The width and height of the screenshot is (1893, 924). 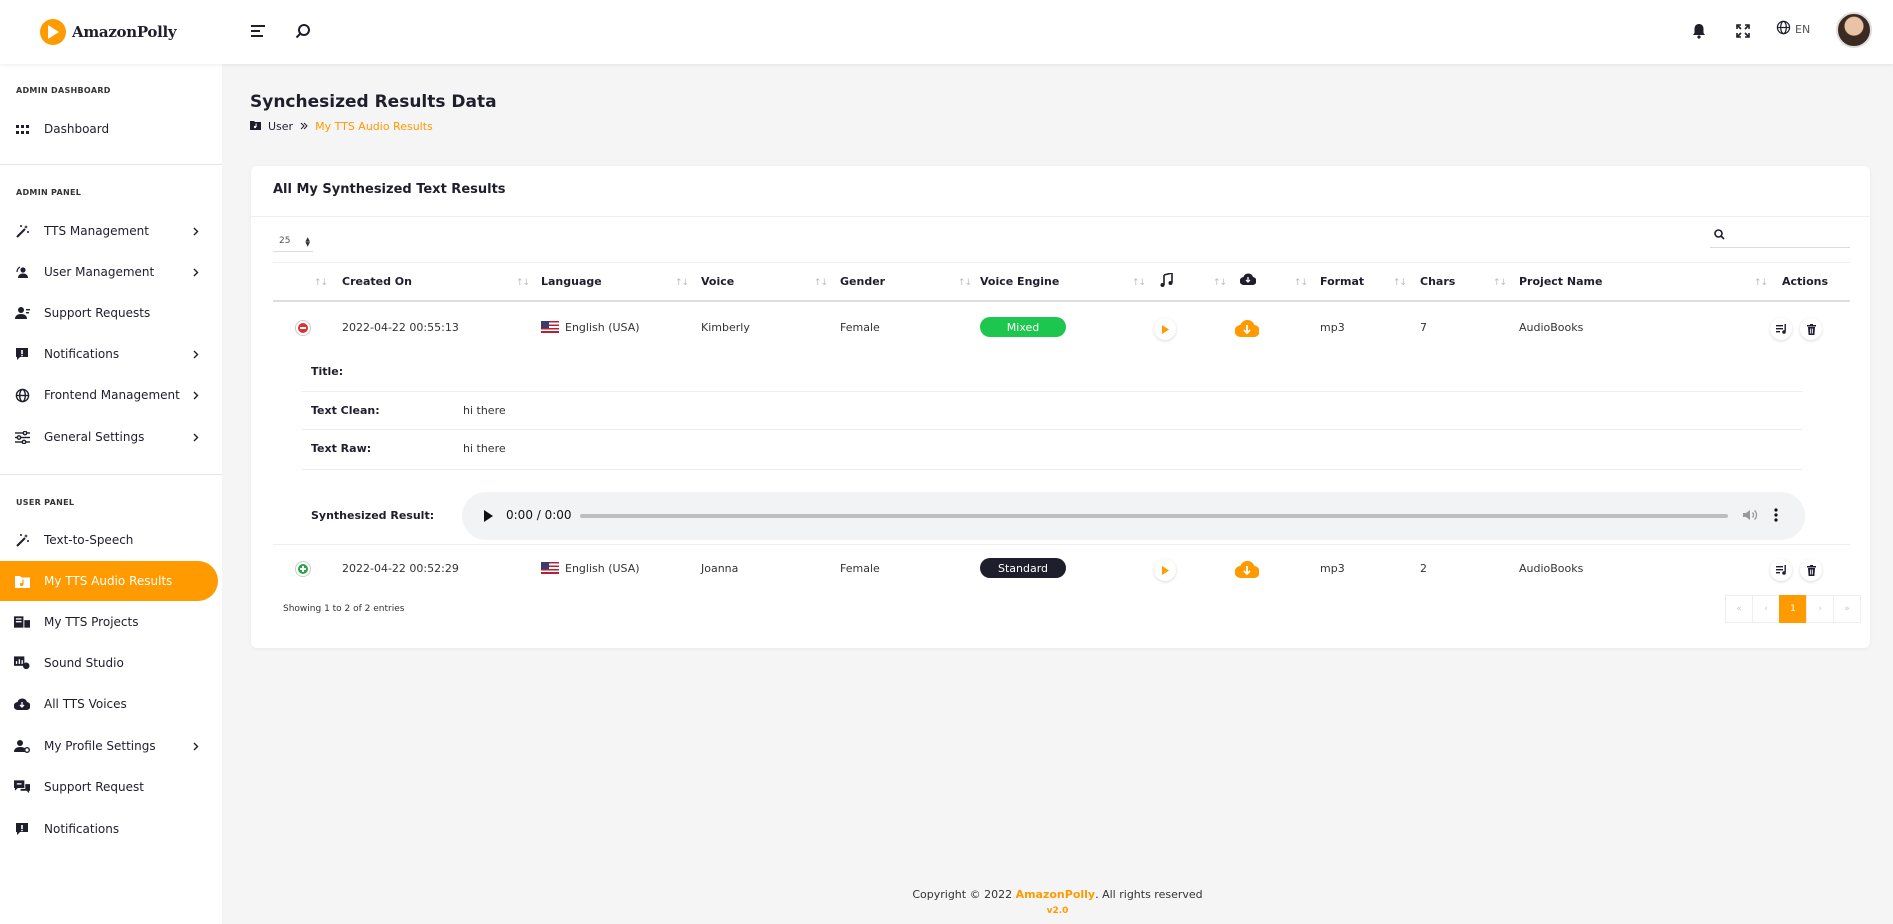 I want to click on sidebar-item-all-tts-voices: All TTS Voices, so click(x=111, y=704).